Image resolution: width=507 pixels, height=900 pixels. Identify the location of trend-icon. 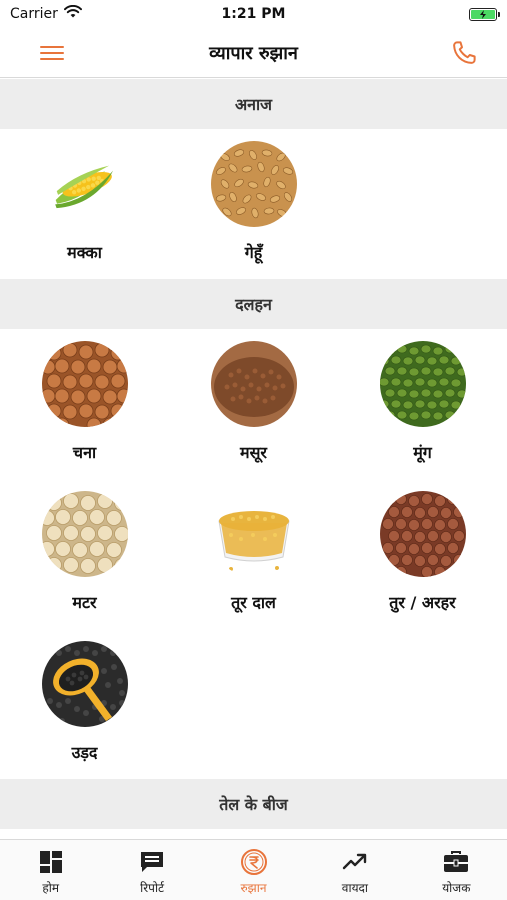
(355, 862).